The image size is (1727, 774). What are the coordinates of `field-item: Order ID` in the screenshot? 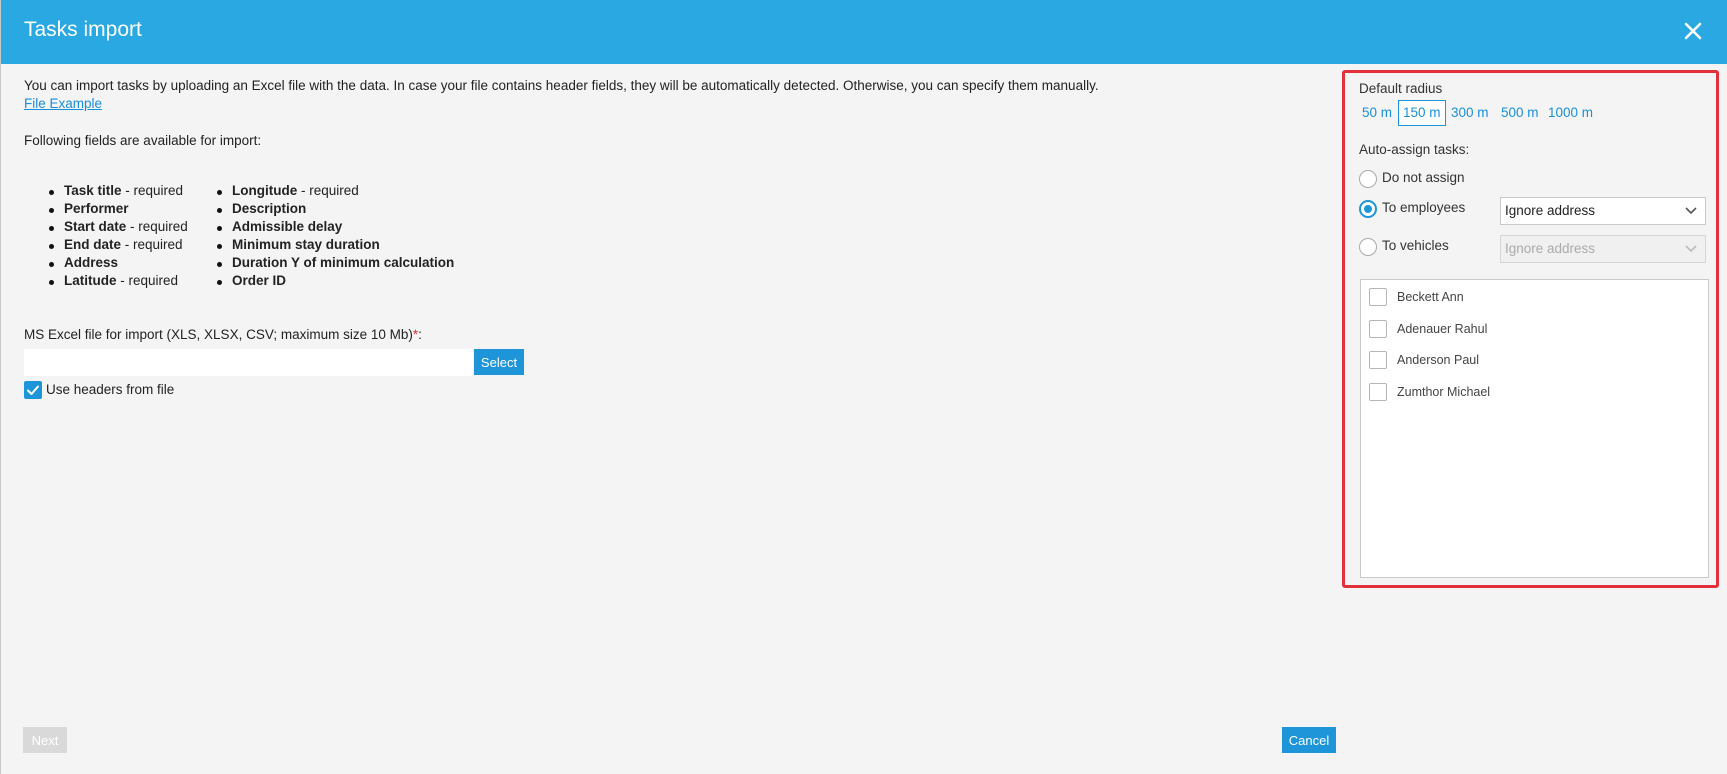 It's located at (323, 282).